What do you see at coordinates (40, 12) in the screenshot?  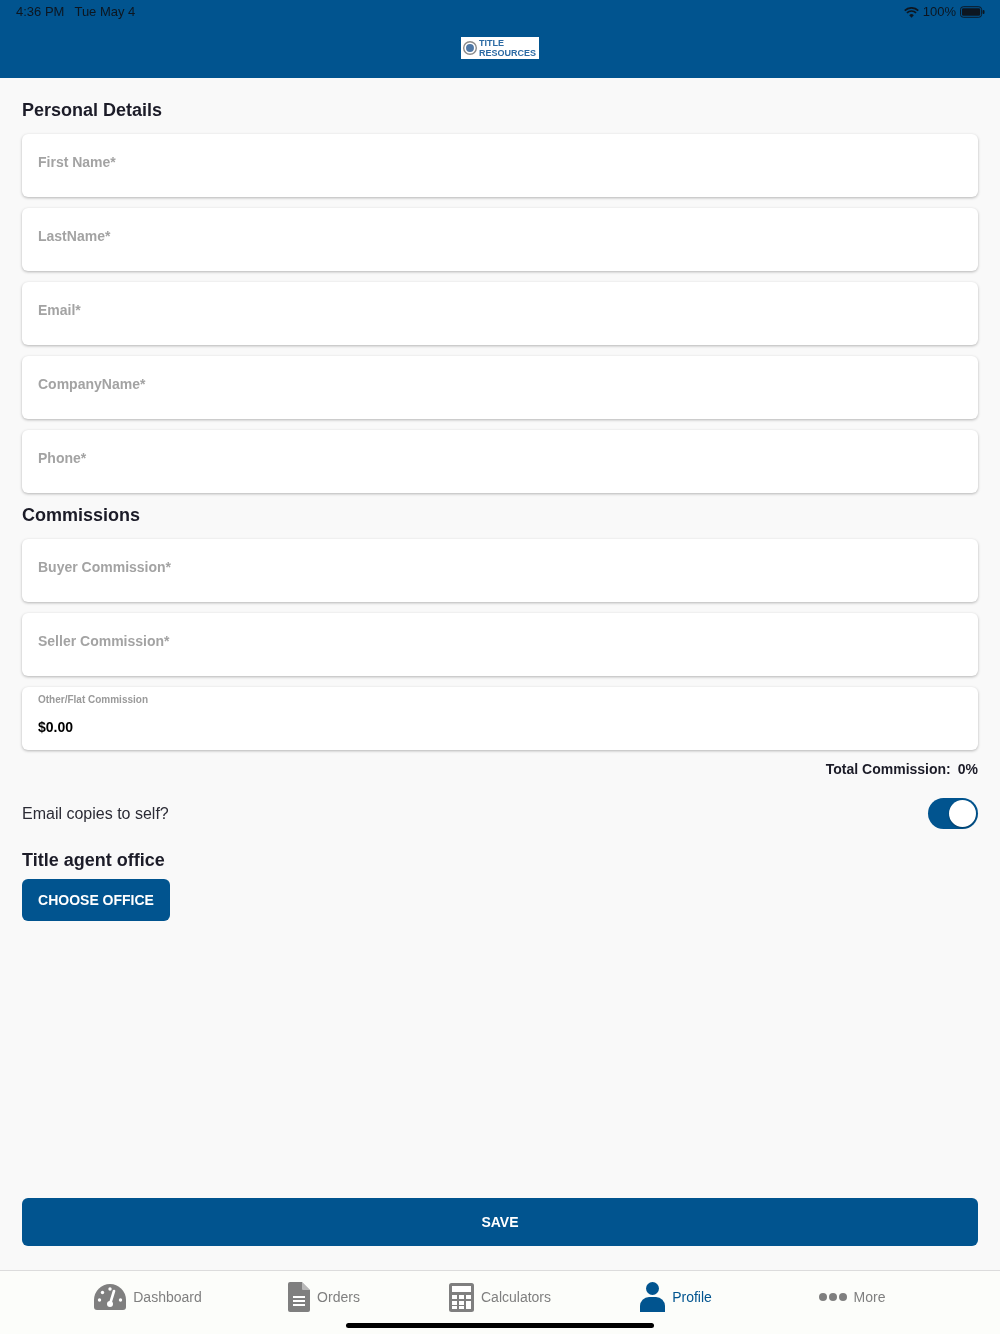 I see `status-time: 4:36 PM` at bounding box center [40, 12].